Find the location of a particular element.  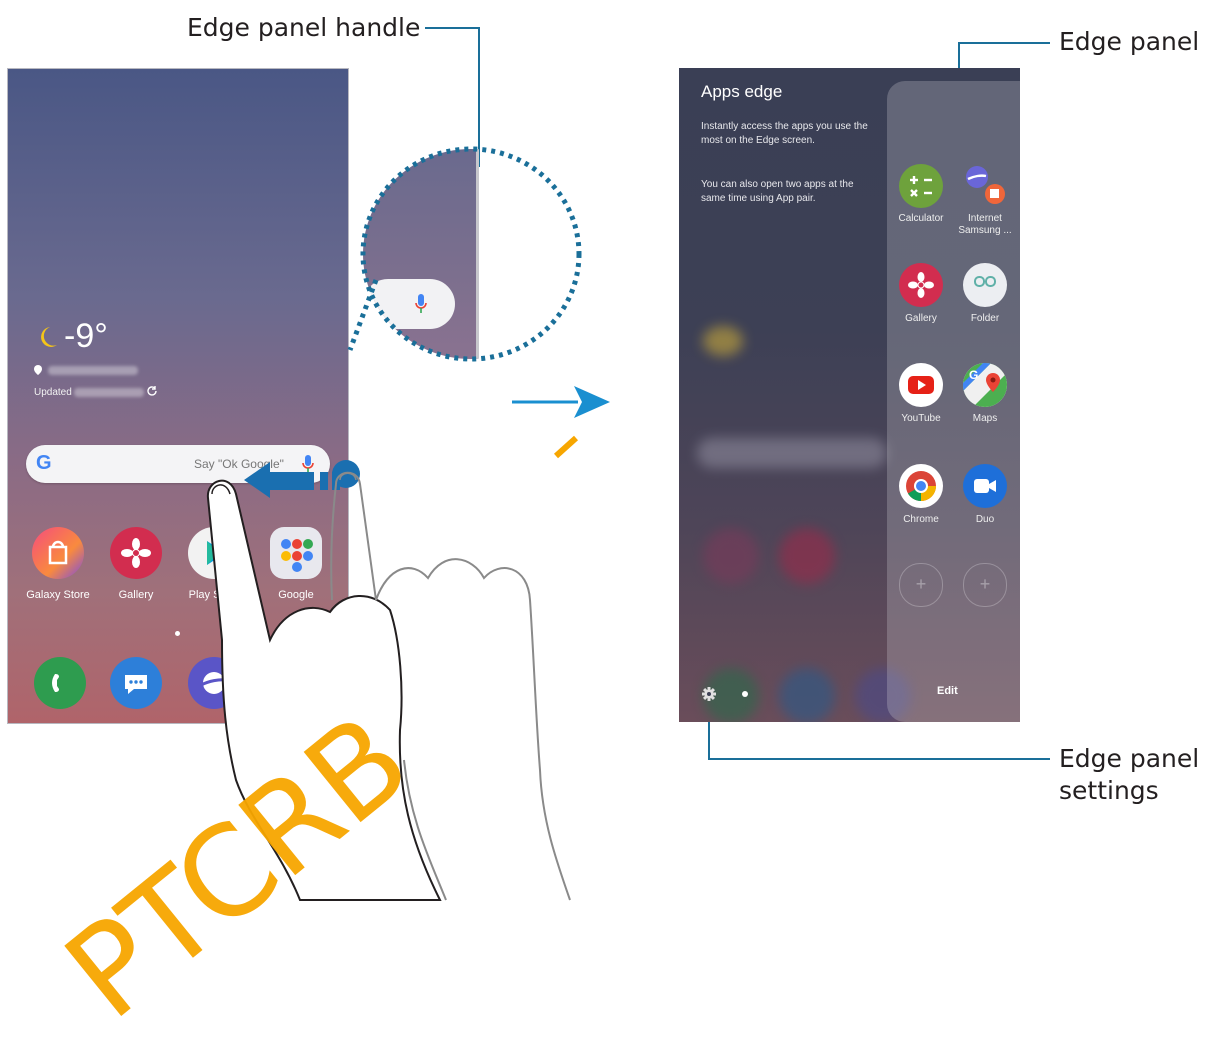

app-label-gallery: Gallery is located at coordinates (136, 595).